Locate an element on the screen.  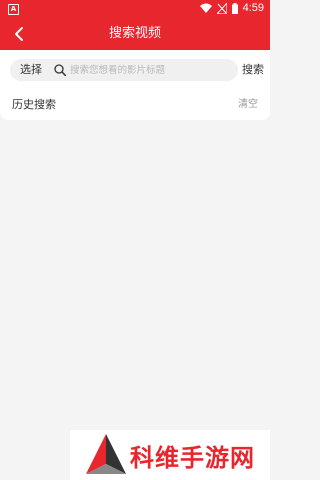
watermark-text: 科维手游网 is located at coordinates (192, 458).